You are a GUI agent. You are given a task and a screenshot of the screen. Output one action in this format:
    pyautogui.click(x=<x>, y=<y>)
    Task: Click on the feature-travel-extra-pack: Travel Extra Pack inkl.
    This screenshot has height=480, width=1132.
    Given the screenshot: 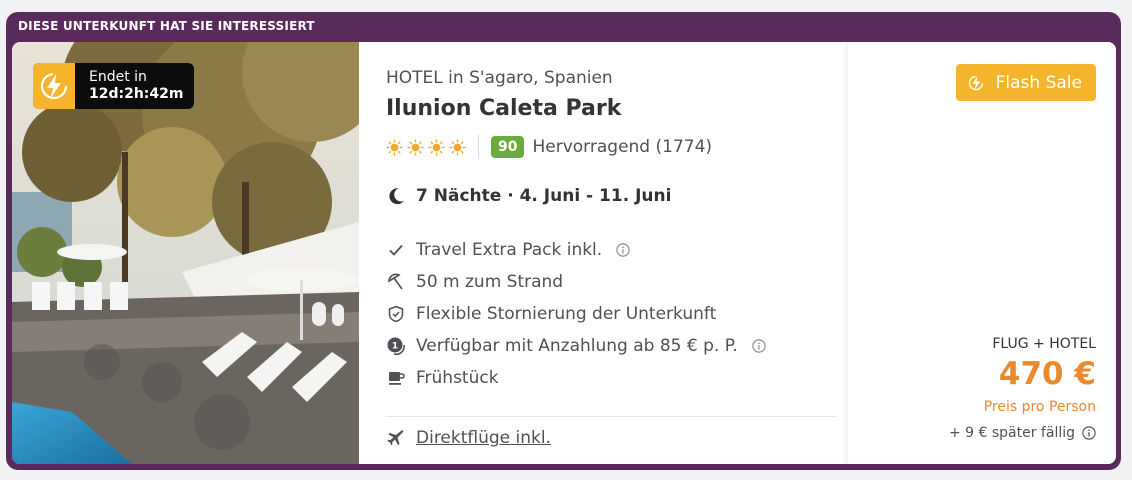 What is the action you would take?
    pyautogui.click(x=508, y=250)
    